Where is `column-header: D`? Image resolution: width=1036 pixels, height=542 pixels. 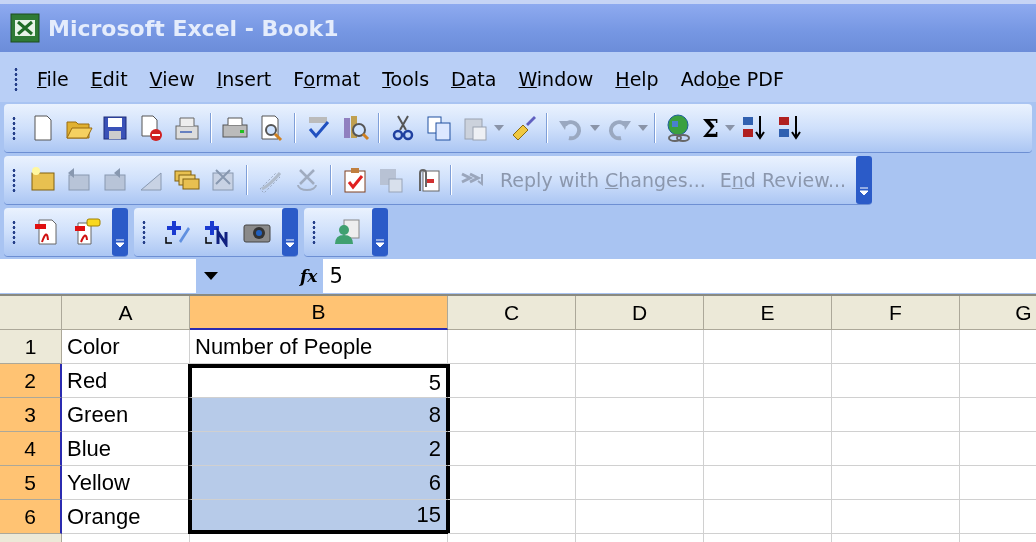
column-header: D is located at coordinates (640, 313).